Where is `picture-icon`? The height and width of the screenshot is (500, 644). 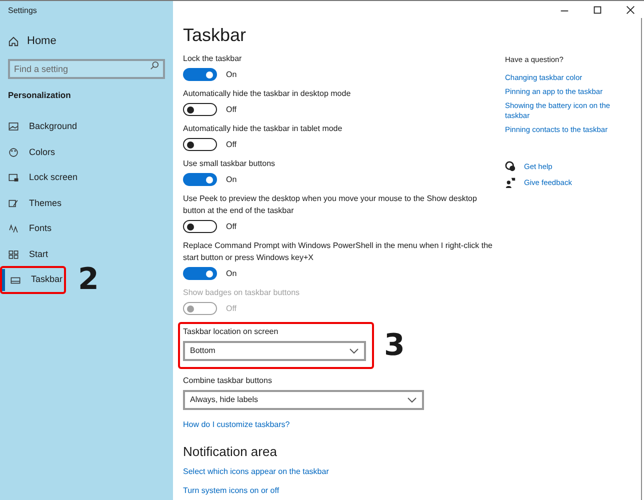
picture-icon is located at coordinates (13, 126).